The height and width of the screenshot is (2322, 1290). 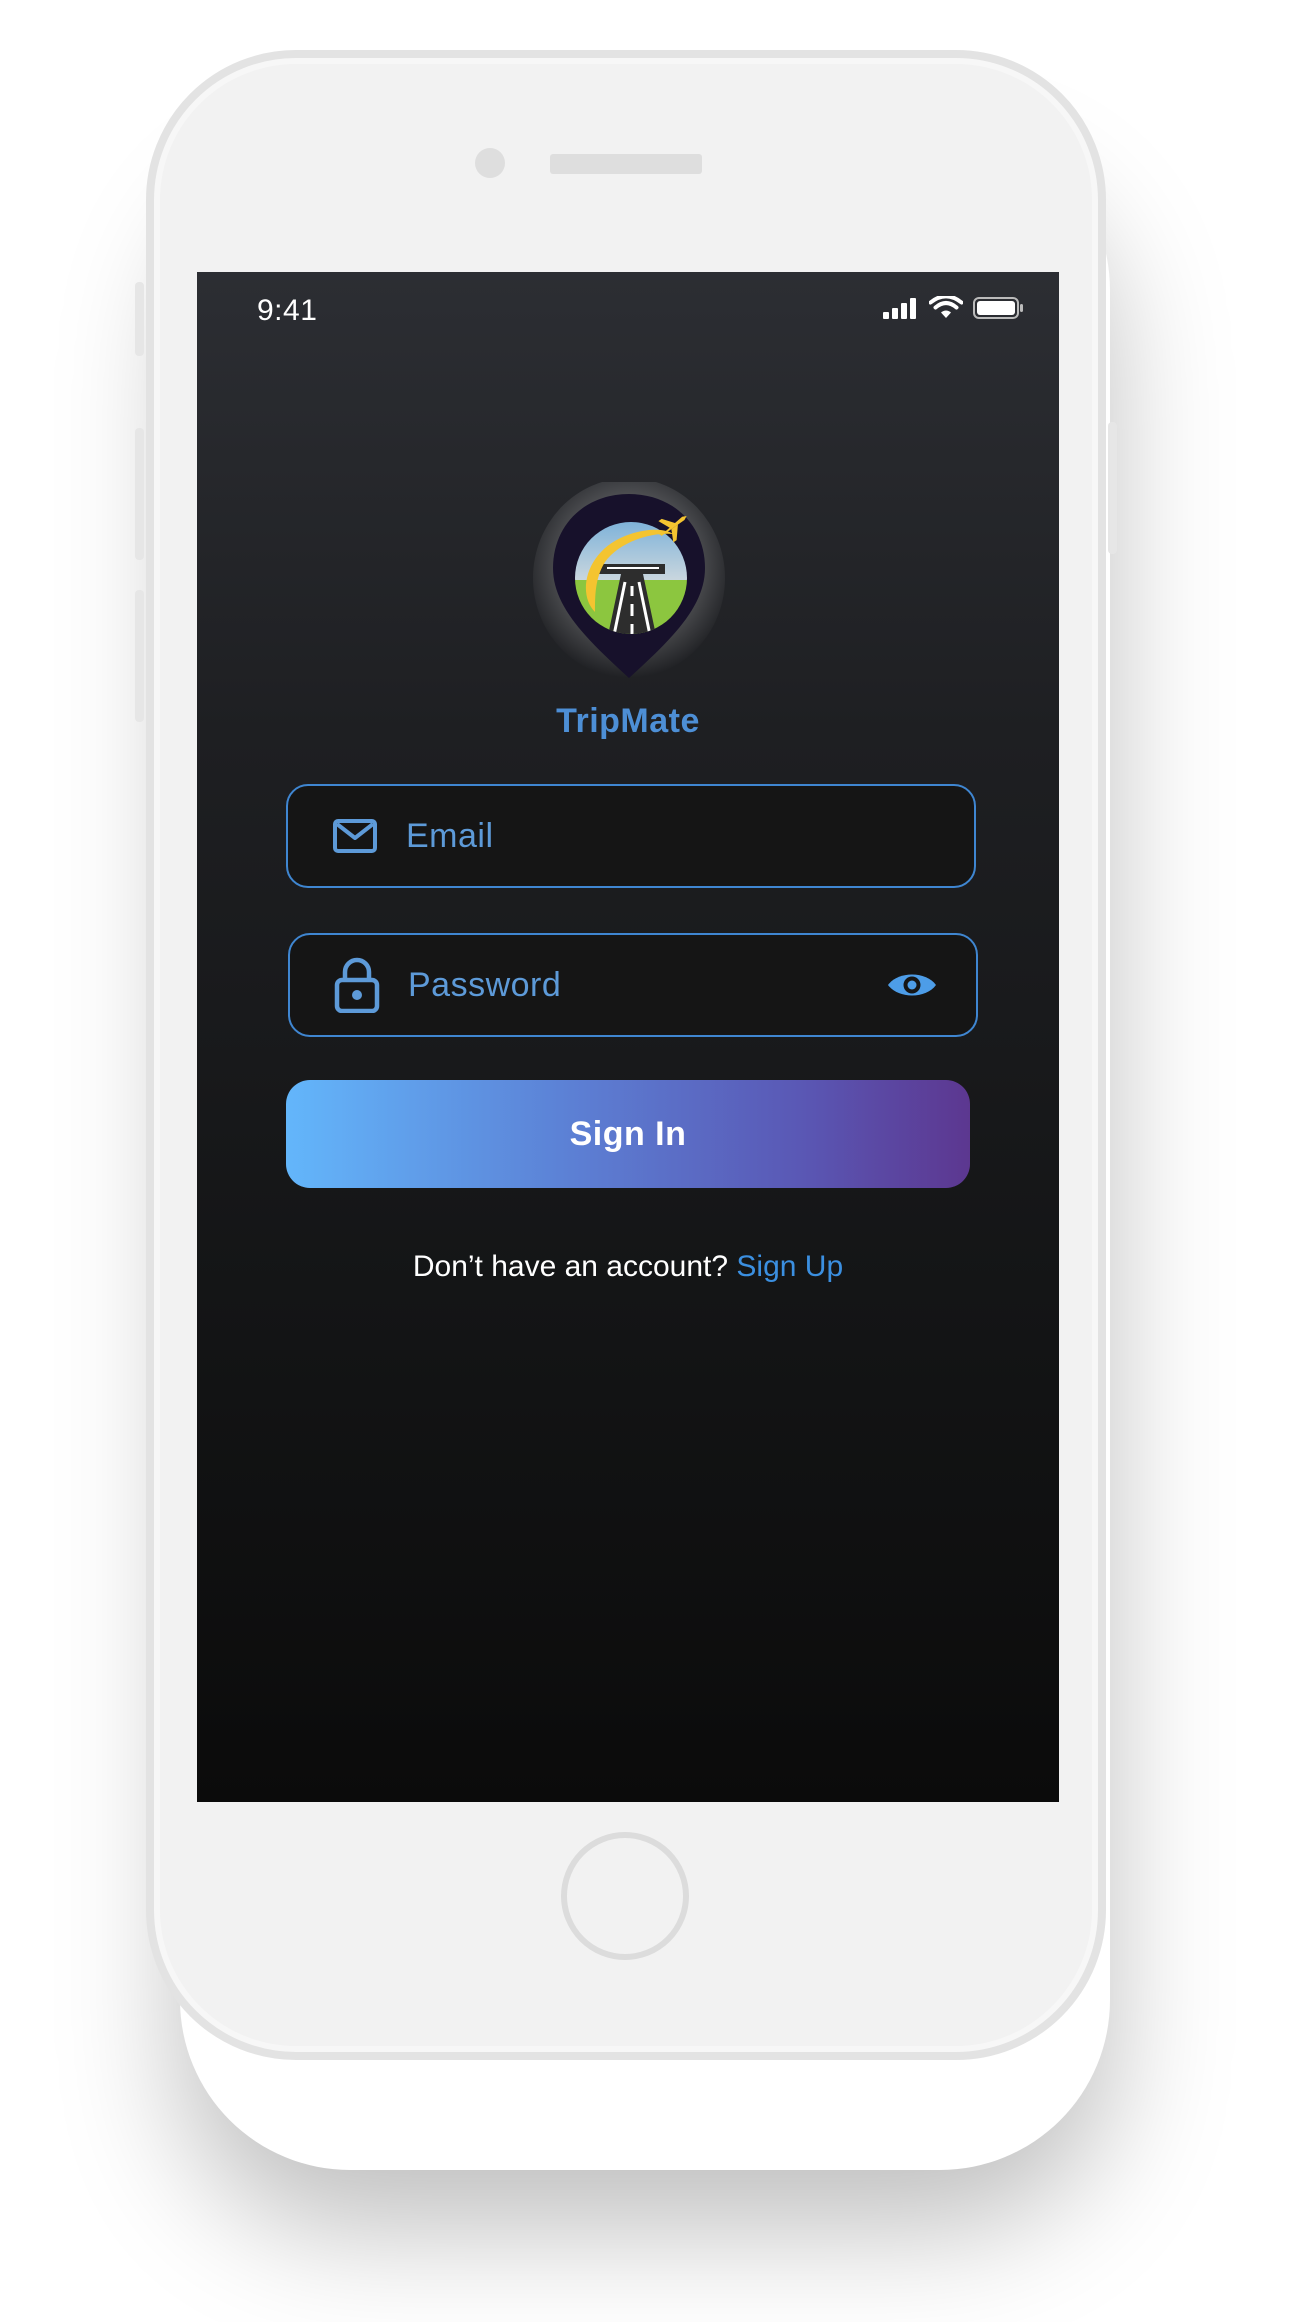 What do you see at coordinates (912, 985) in the screenshot?
I see `eye-icon` at bounding box center [912, 985].